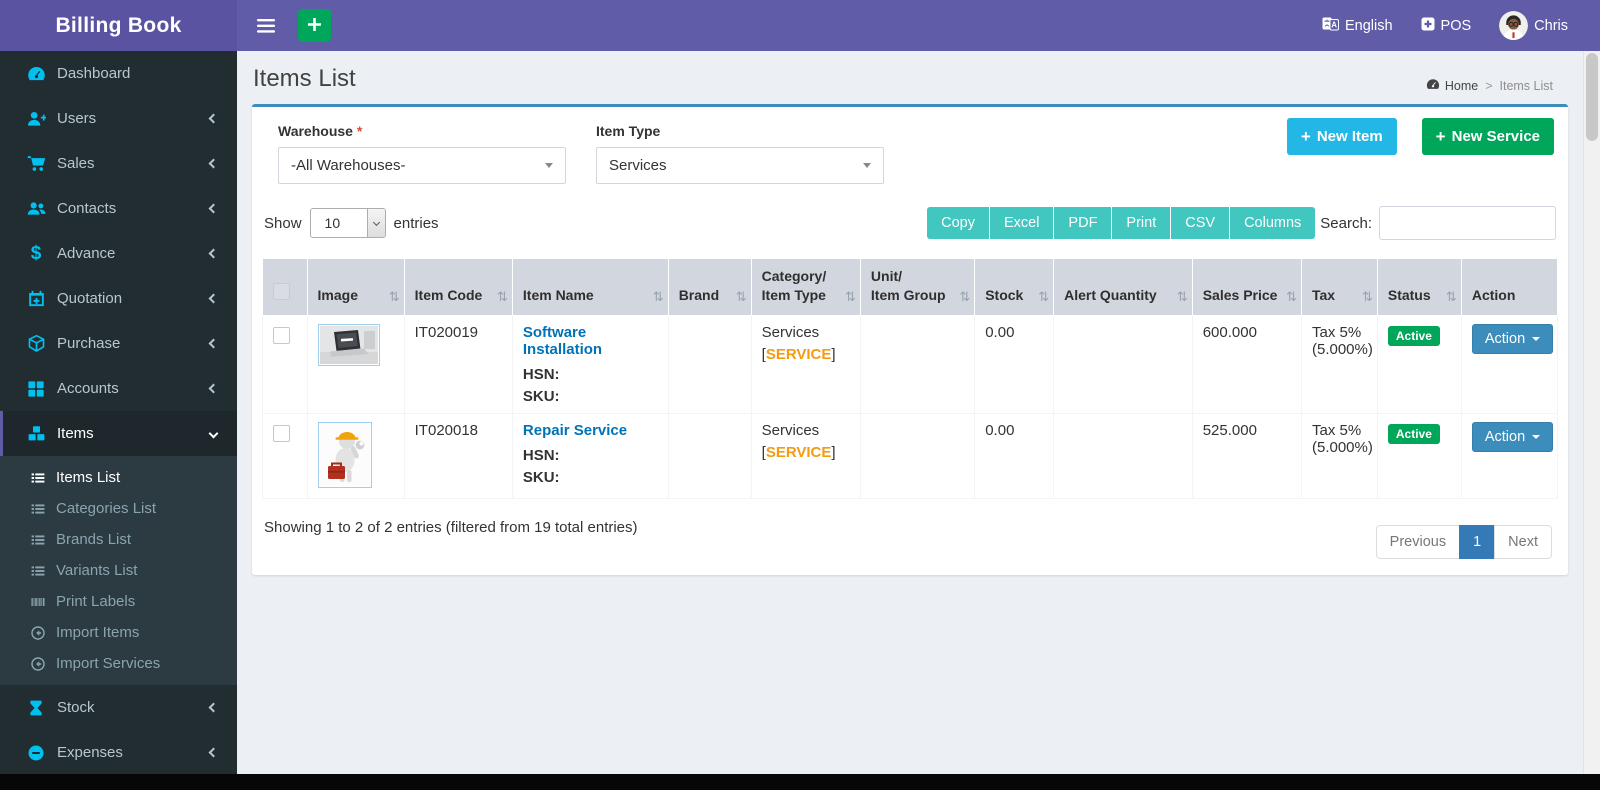 This screenshot has width=1600, height=790. Describe the element at coordinates (90, 752) in the screenshot. I see `sidebar-item-label: Expenses` at that location.